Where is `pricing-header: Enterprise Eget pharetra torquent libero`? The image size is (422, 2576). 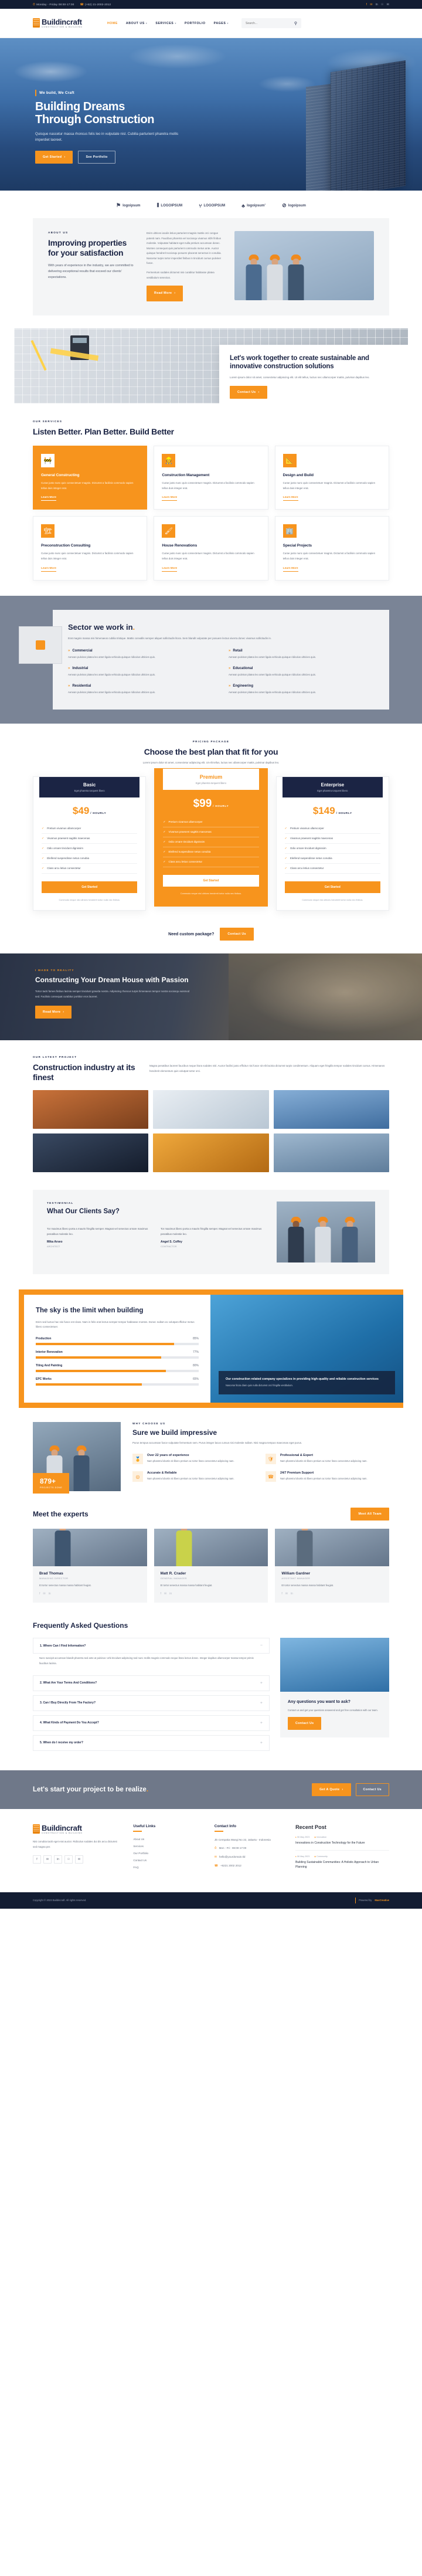 pricing-header: Enterprise Eget pharetra torquent libero is located at coordinates (332, 786).